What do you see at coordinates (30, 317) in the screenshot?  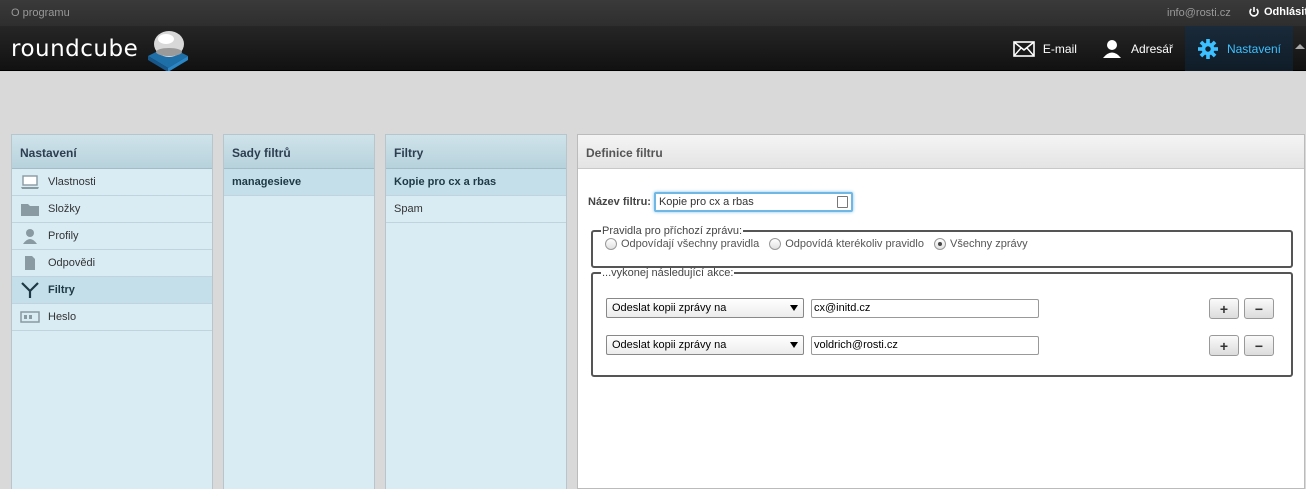 I see `password-icon` at bounding box center [30, 317].